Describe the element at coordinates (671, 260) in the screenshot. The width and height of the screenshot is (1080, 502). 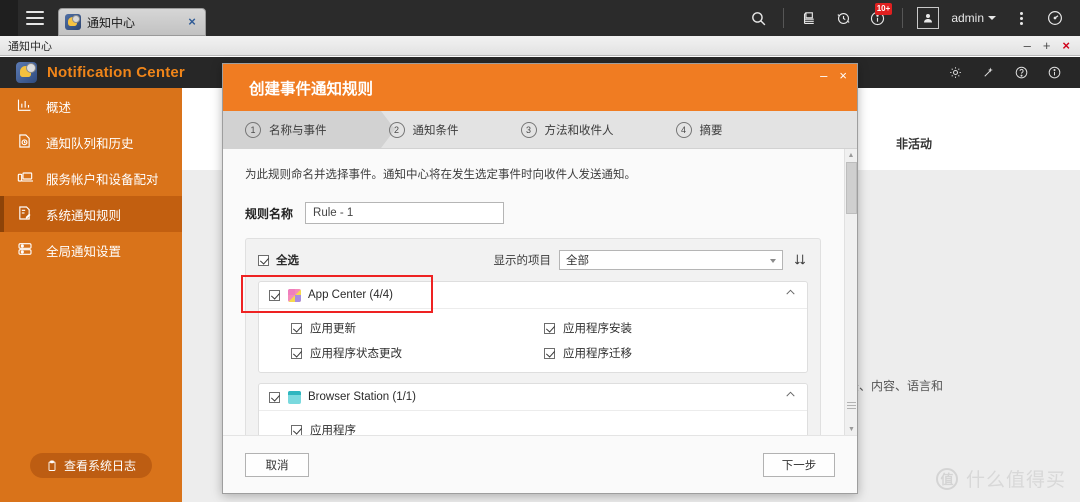
I see `filter-select: 全部` at that location.